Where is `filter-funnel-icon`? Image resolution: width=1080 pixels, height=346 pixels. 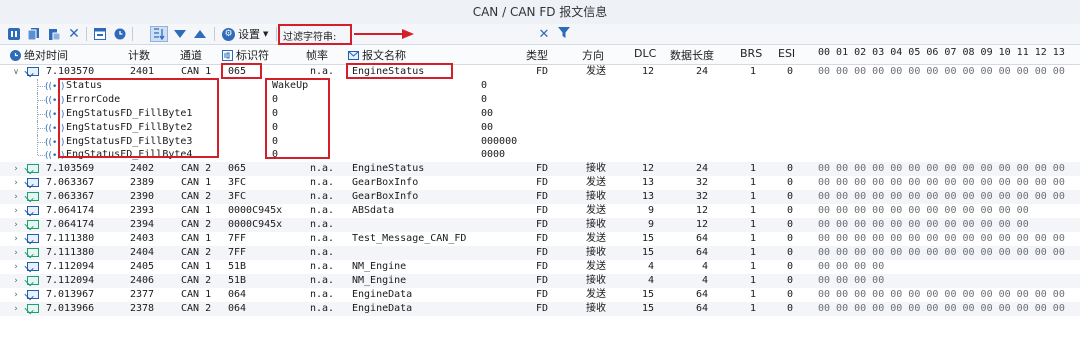
filter-funnel-icon is located at coordinates (565, 34).